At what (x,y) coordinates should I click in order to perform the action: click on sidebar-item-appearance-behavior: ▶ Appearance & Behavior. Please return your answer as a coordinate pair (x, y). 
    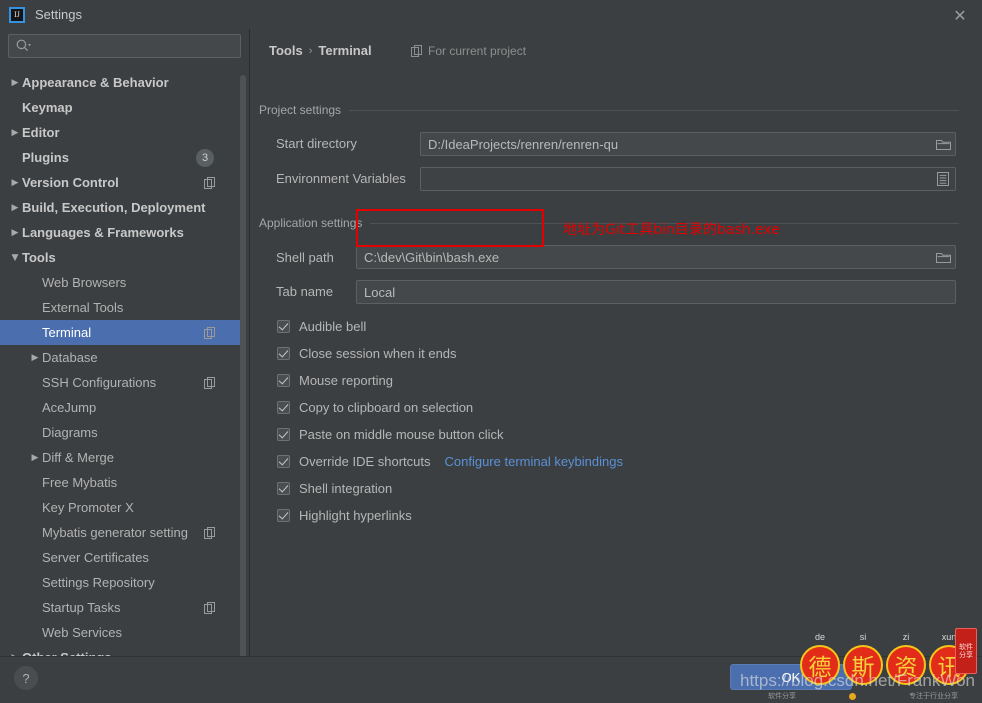
    Looking at the image, I should click on (121, 82).